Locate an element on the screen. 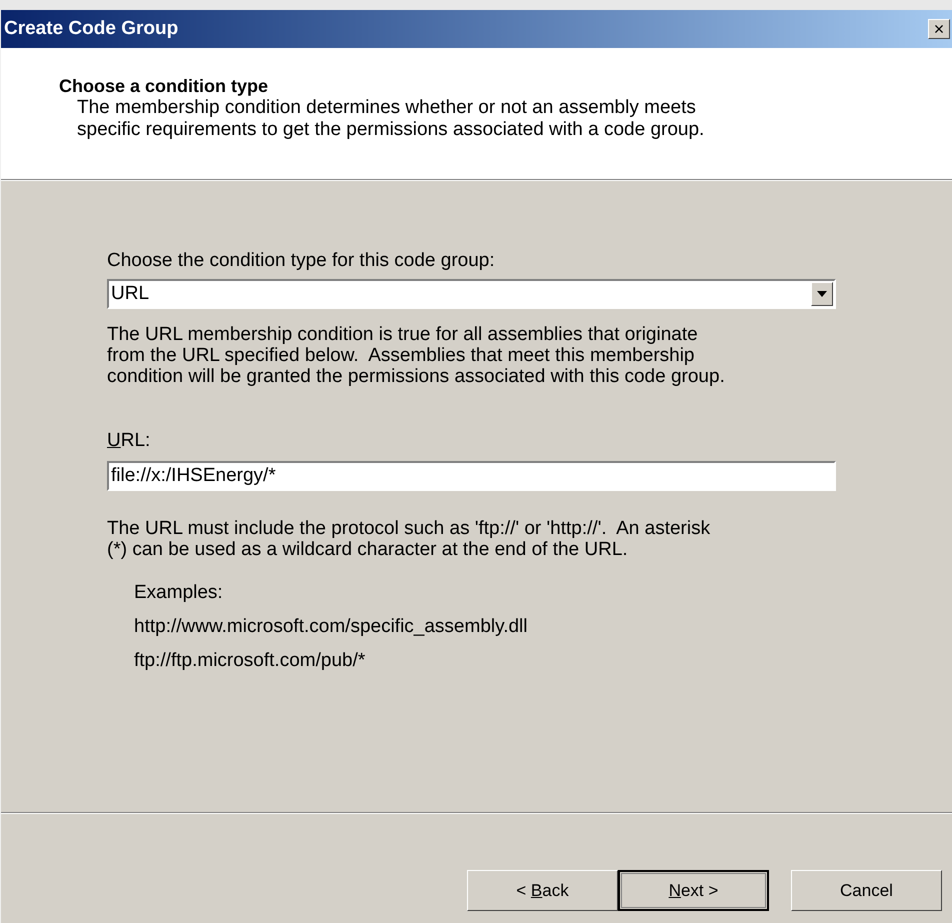 The height and width of the screenshot is (923, 952). url-input: file://x:/IHSEnergy/* is located at coordinates (471, 476).